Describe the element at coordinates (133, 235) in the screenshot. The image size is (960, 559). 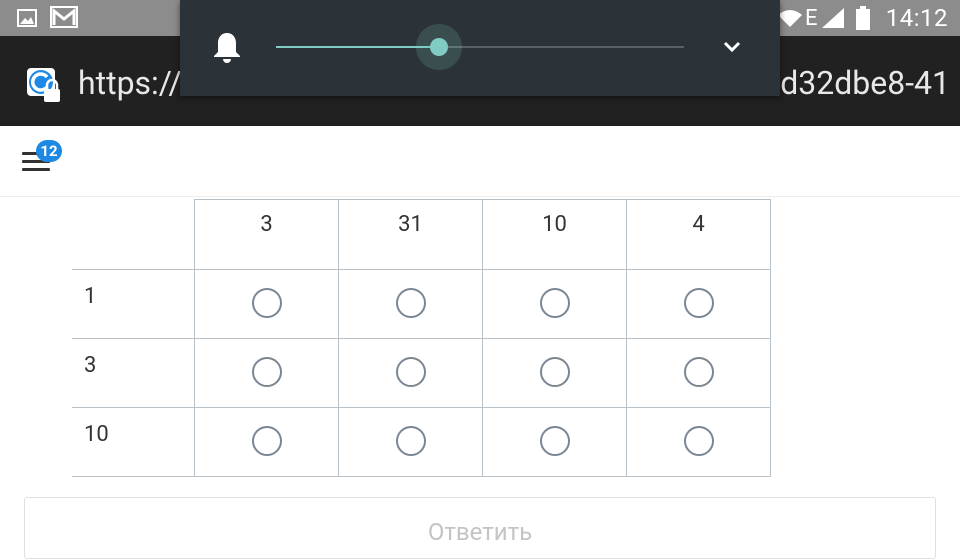
I see `grid-corner` at that location.